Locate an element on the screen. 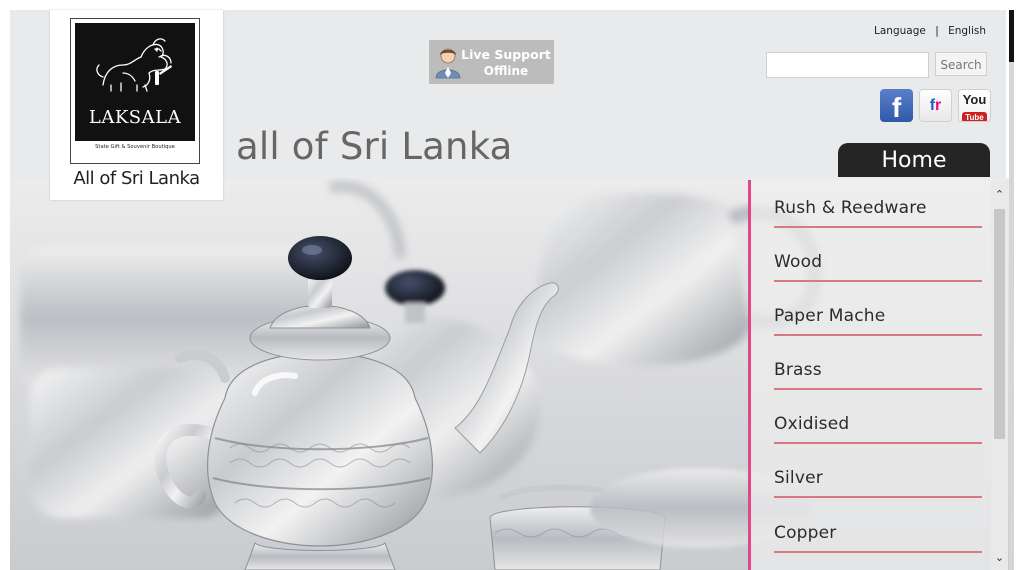 This screenshot has height=570, width=1020. logo-tagline: All of Sri Lanka is located at coordinates (136, 178).